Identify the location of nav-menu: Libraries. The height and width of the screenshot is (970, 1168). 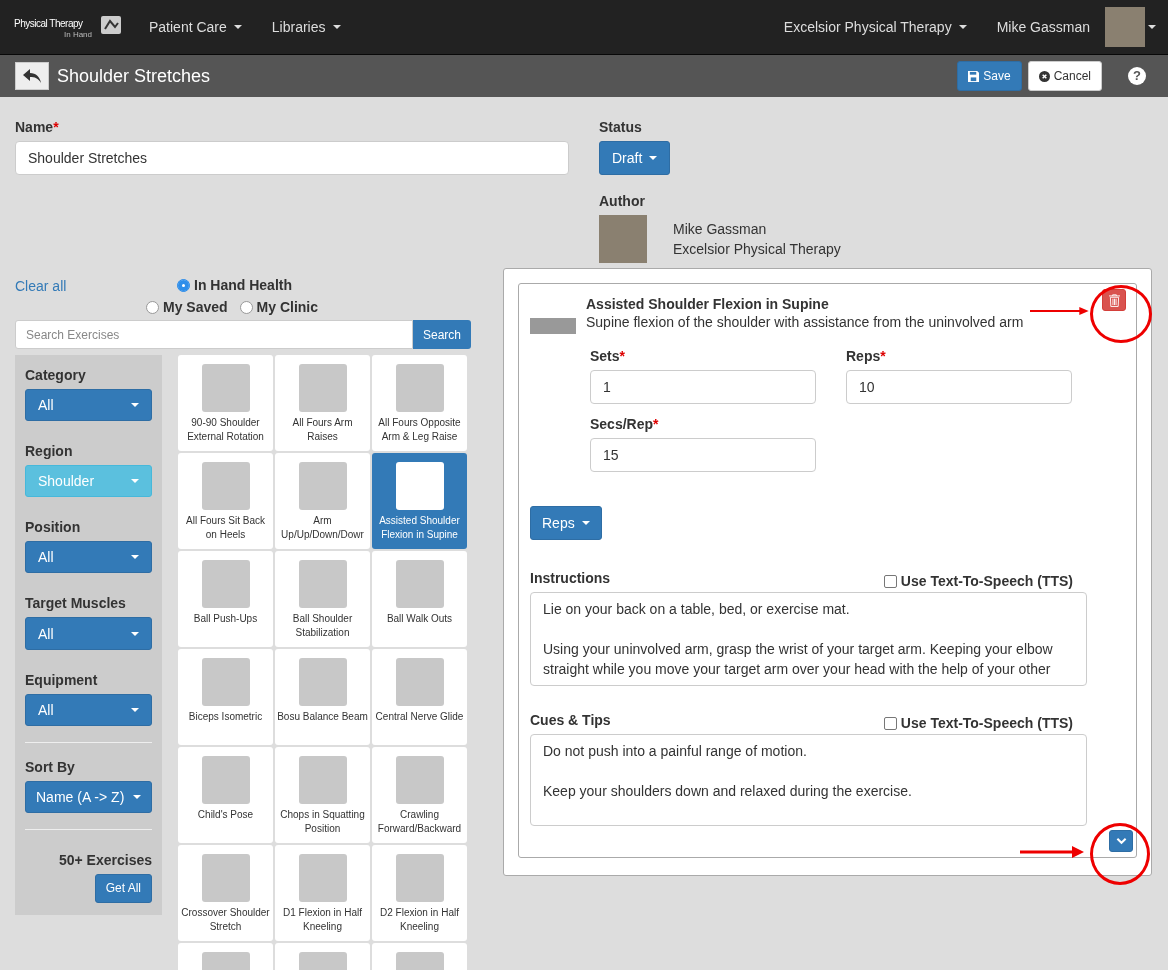
(306, 27).